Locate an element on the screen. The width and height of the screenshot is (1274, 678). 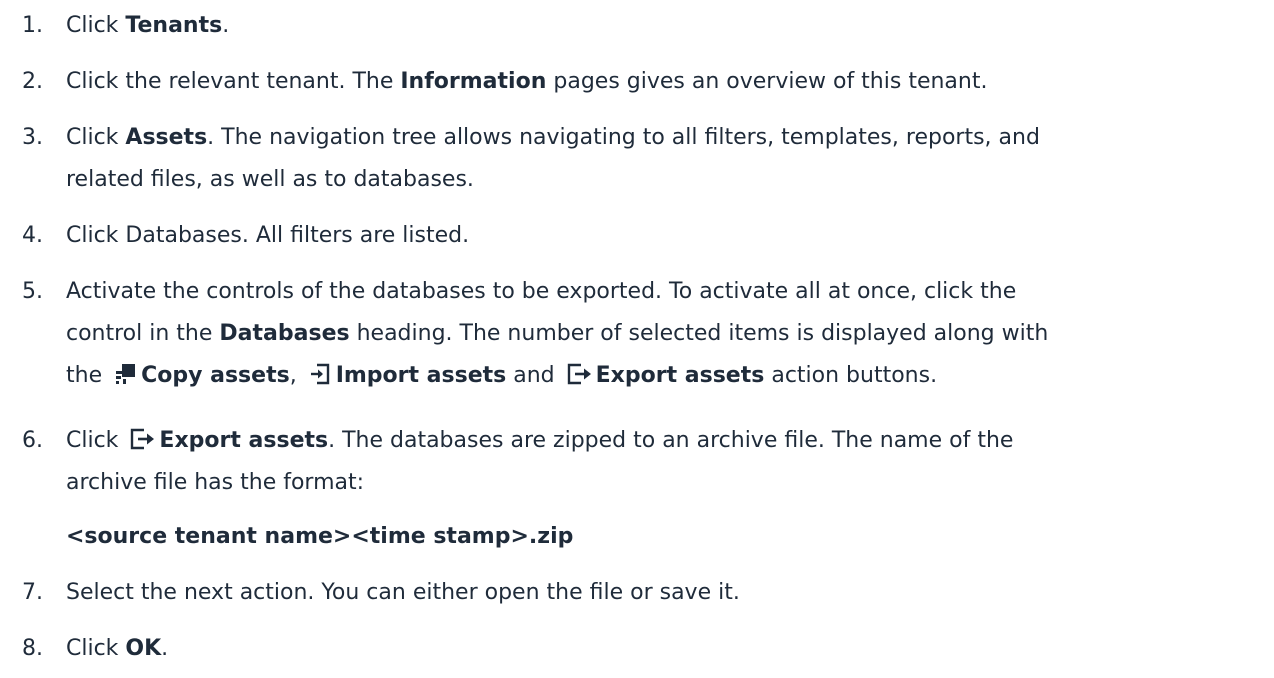
ui-term-tenants: Tenants is located at coordinates (174, 25).